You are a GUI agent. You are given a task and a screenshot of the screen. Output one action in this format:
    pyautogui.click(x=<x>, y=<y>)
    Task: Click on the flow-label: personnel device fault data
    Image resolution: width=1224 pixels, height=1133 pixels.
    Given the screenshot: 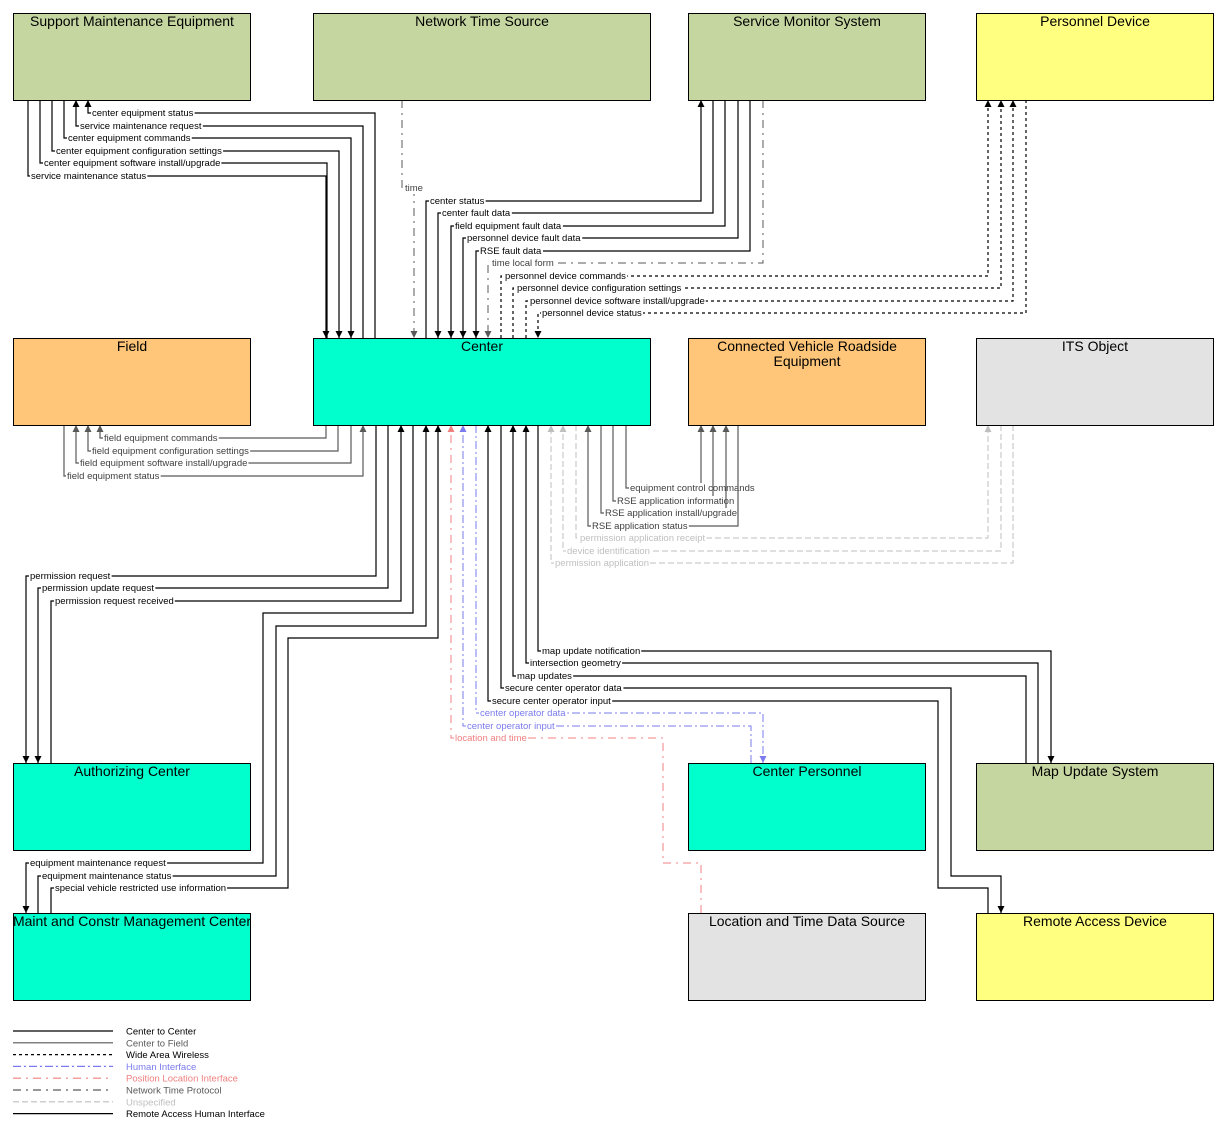 What is the action you would take?
    pyautogui.click(x=524, y=238)
    